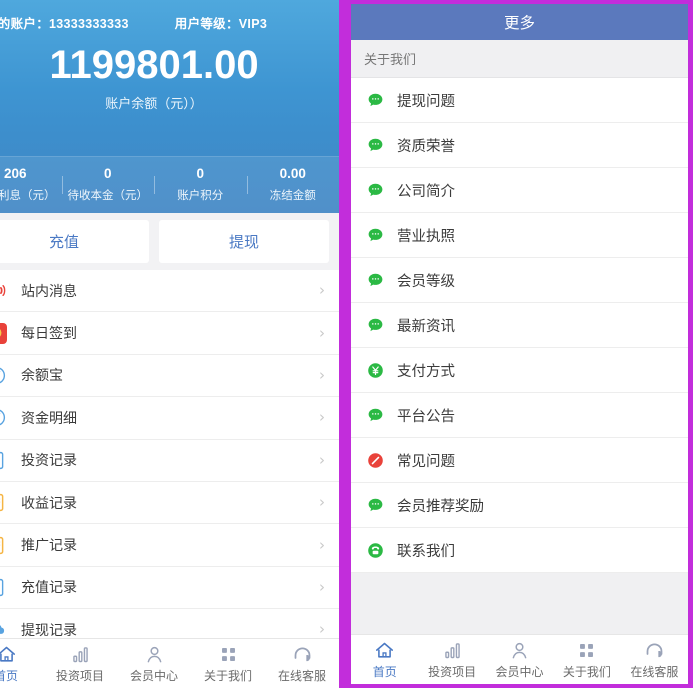 This screenshot has height=688, width=693. What do you see at coordinates (519, 325) in the screenshot?
I see `about-item-5: 最新资讯` at bounding box center [519, 325].